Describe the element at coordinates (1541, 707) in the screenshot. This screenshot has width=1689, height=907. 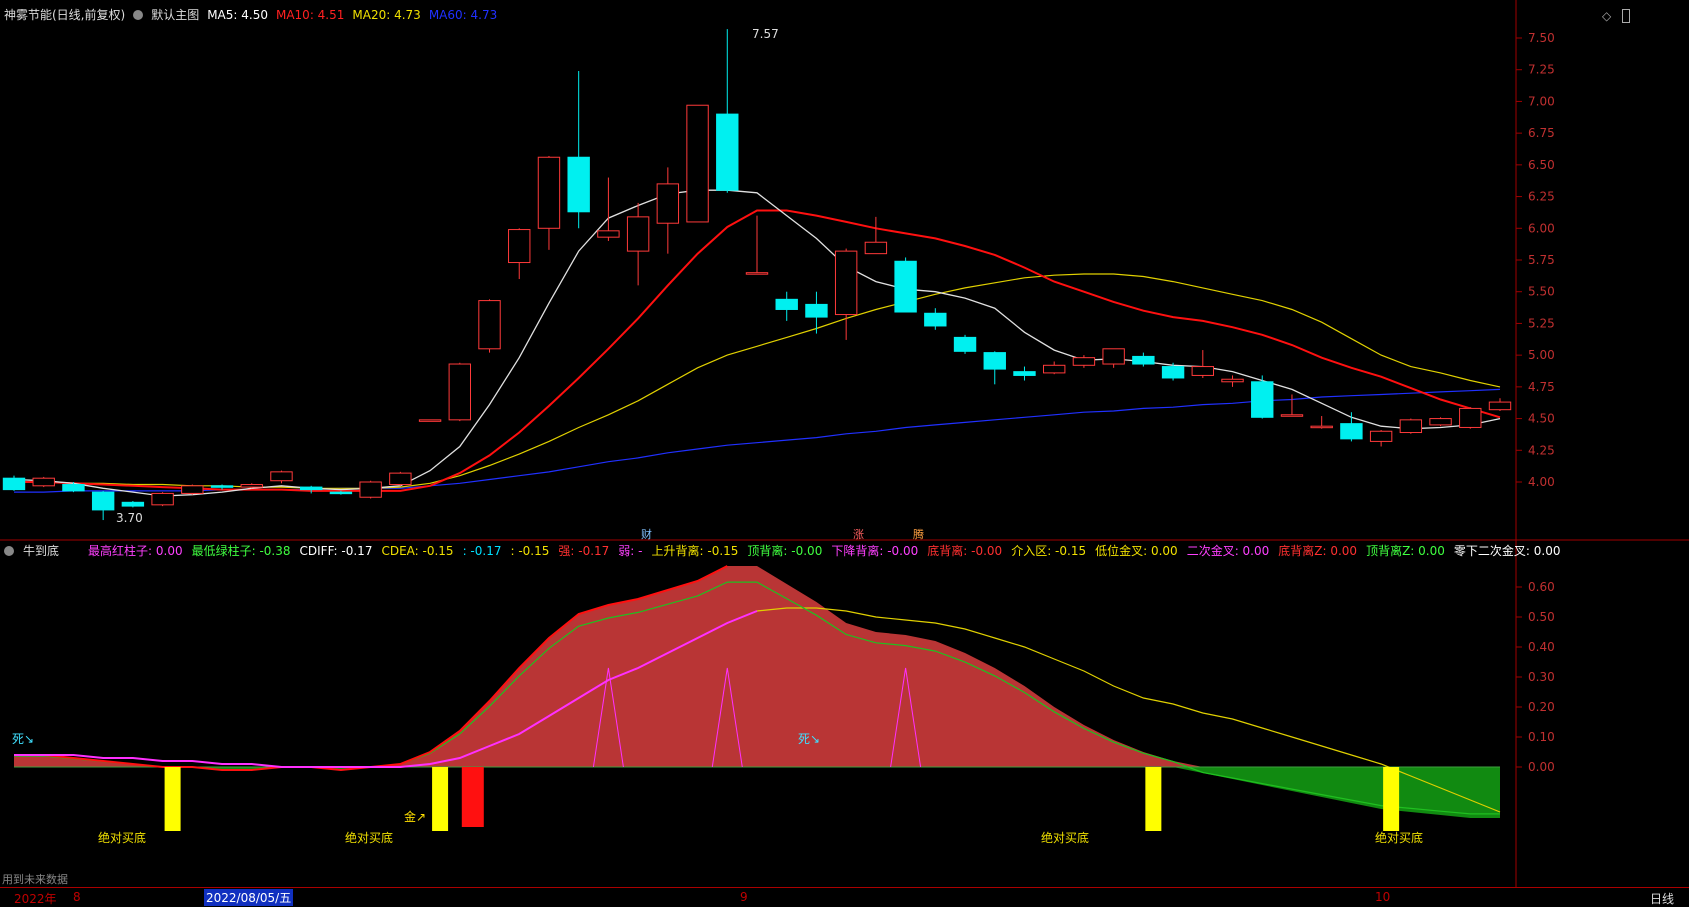
I see `indicator-tick-label: 0.20` at that location.